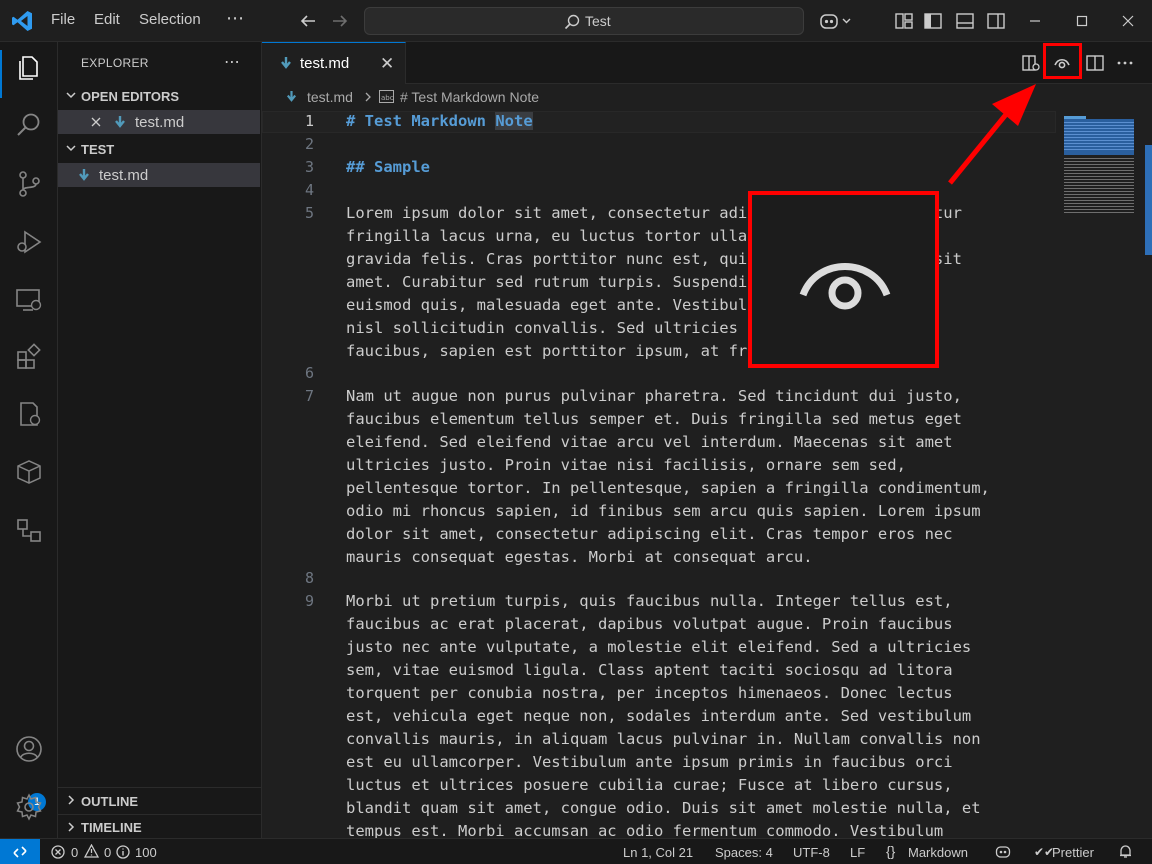  What do you see at coordinates (110, 801) in the screenshot?
I see `outline-label: OUTLINE` at bounding box center [110, 801].